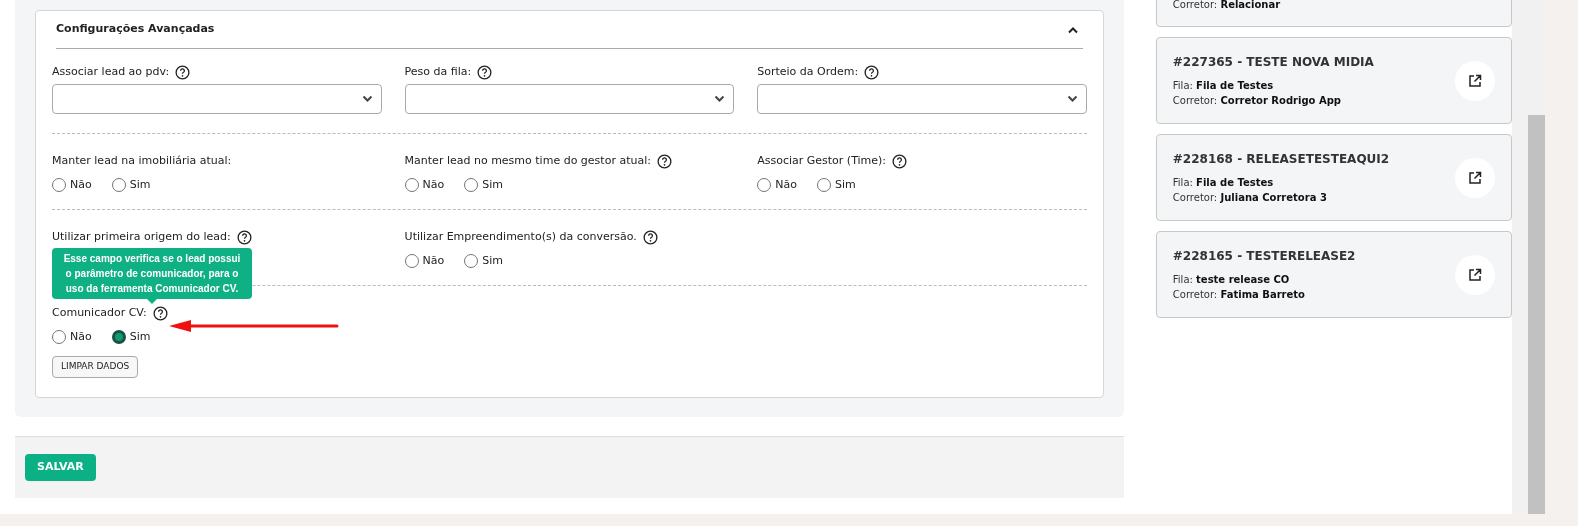 The image size is (1578, 526). I want to click on broker-name: Juliana Corretora 3, so click(1273, 197).